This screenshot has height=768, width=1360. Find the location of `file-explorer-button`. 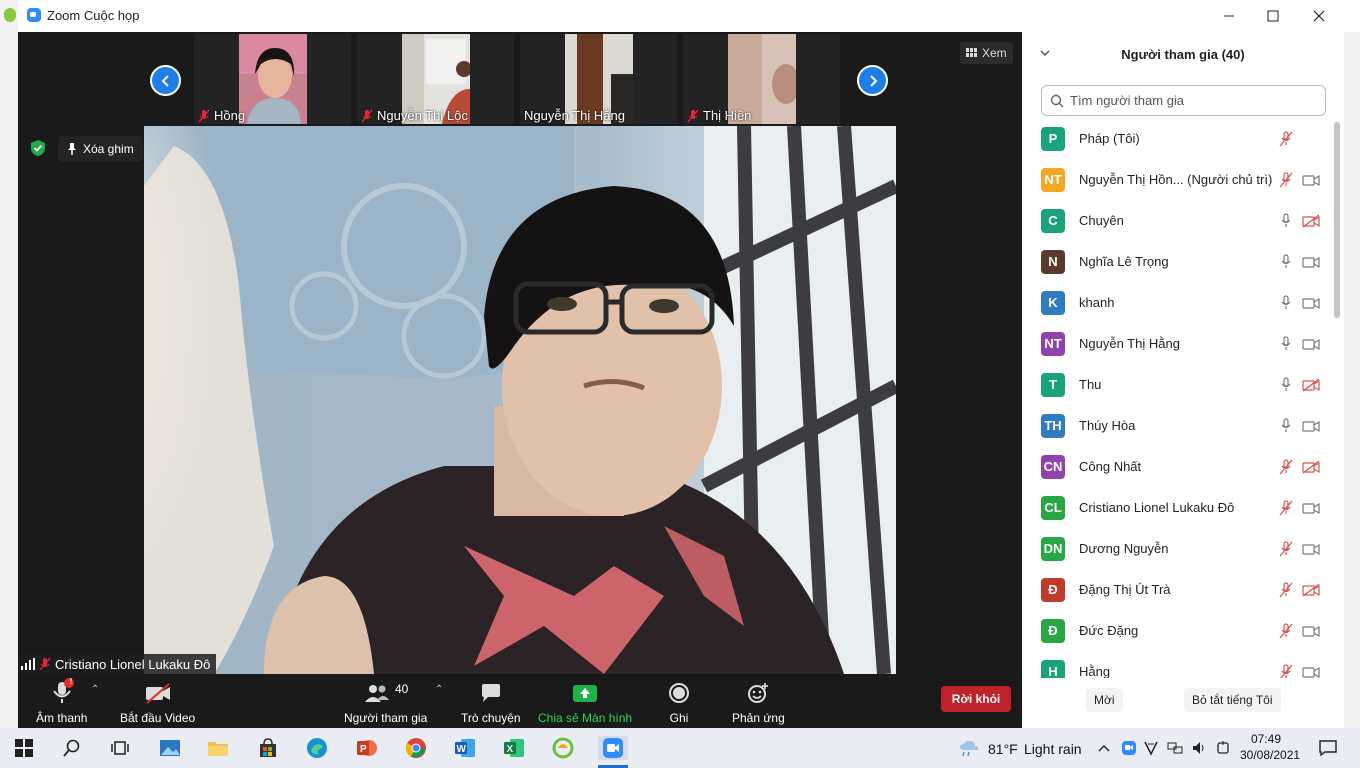

file-explorer-button is located at coordinates (218, 748).